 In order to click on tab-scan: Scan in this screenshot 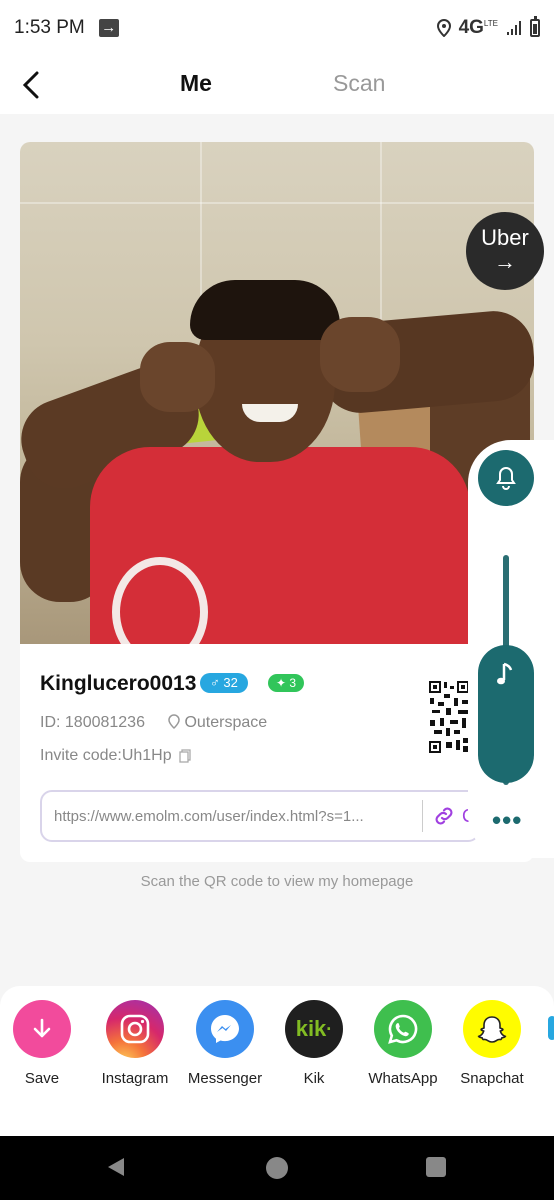, I will do `click(359, 83)`.